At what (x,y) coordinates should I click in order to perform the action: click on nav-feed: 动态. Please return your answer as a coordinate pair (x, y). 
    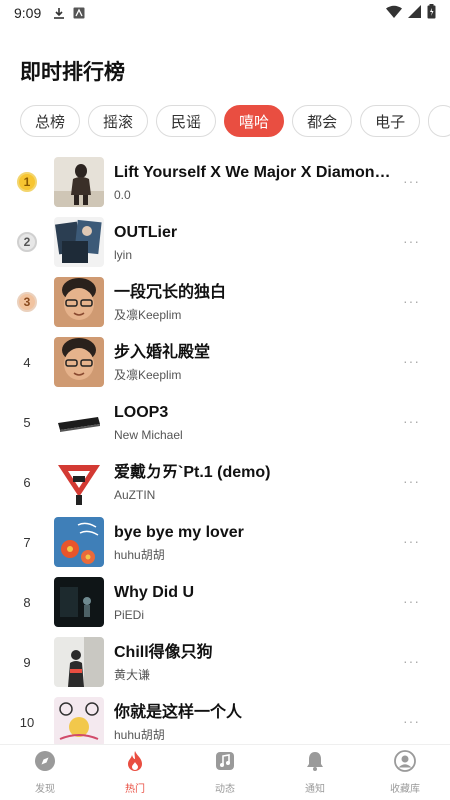
    Looking at the image, I should click on (225, 772).